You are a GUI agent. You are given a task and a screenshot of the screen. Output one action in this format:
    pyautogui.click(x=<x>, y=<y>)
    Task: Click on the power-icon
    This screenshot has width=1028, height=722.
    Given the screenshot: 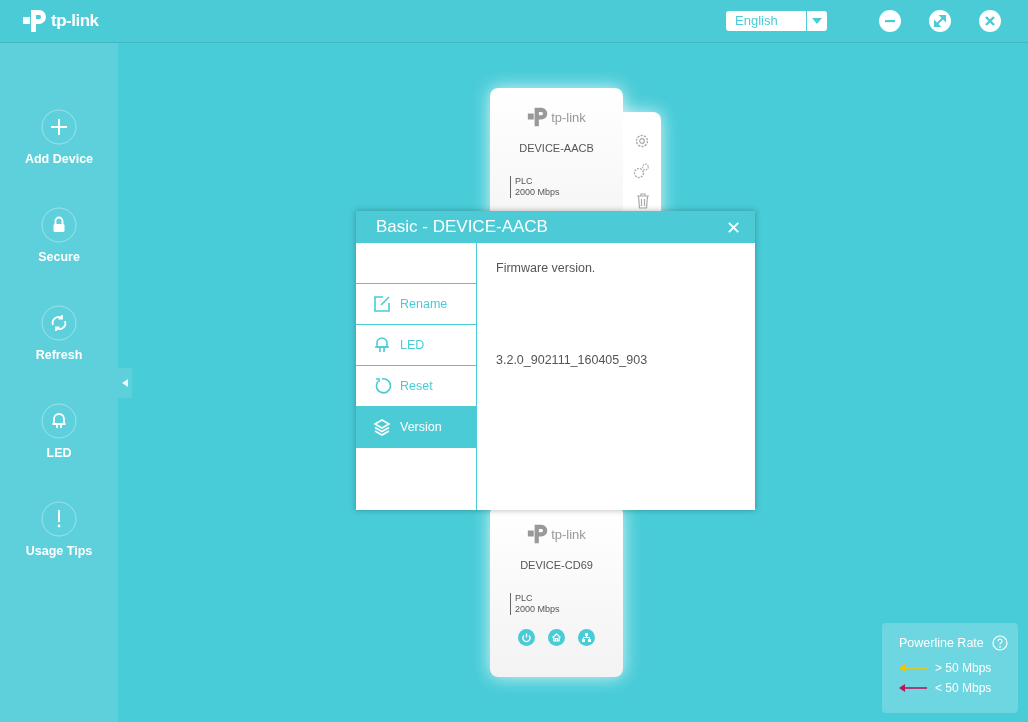 What is the action you would take?
    pyautogui.click(x=526, y=637)
    